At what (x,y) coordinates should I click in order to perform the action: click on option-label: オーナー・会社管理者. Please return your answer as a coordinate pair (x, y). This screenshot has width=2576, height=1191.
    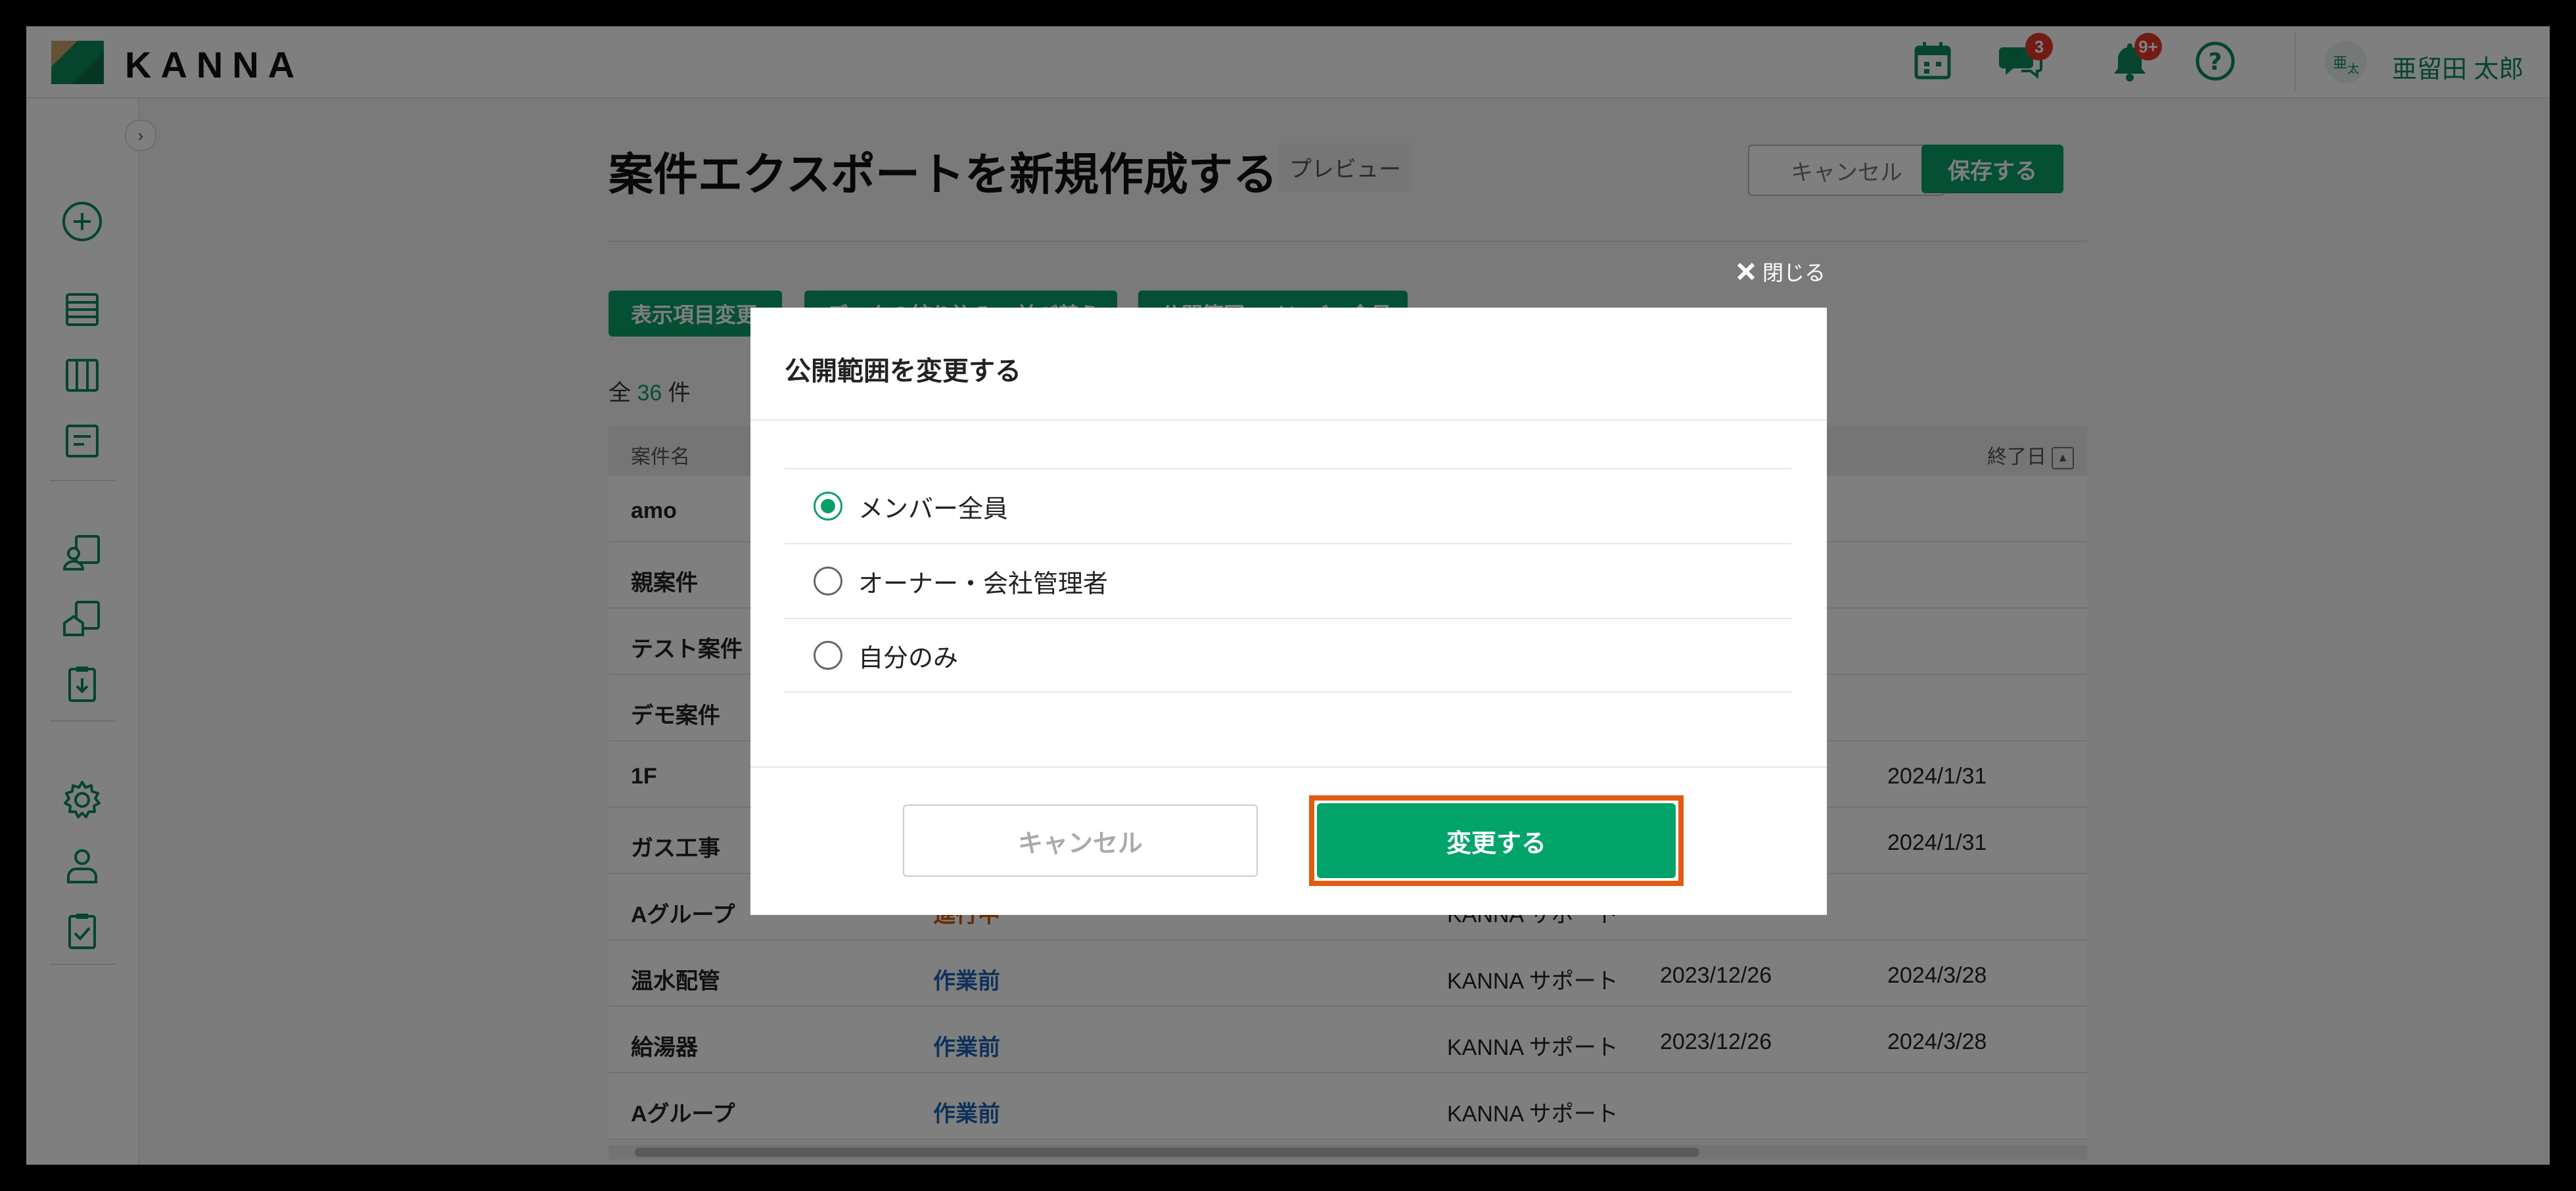
    Looking at the image, I should click on (983, 584).